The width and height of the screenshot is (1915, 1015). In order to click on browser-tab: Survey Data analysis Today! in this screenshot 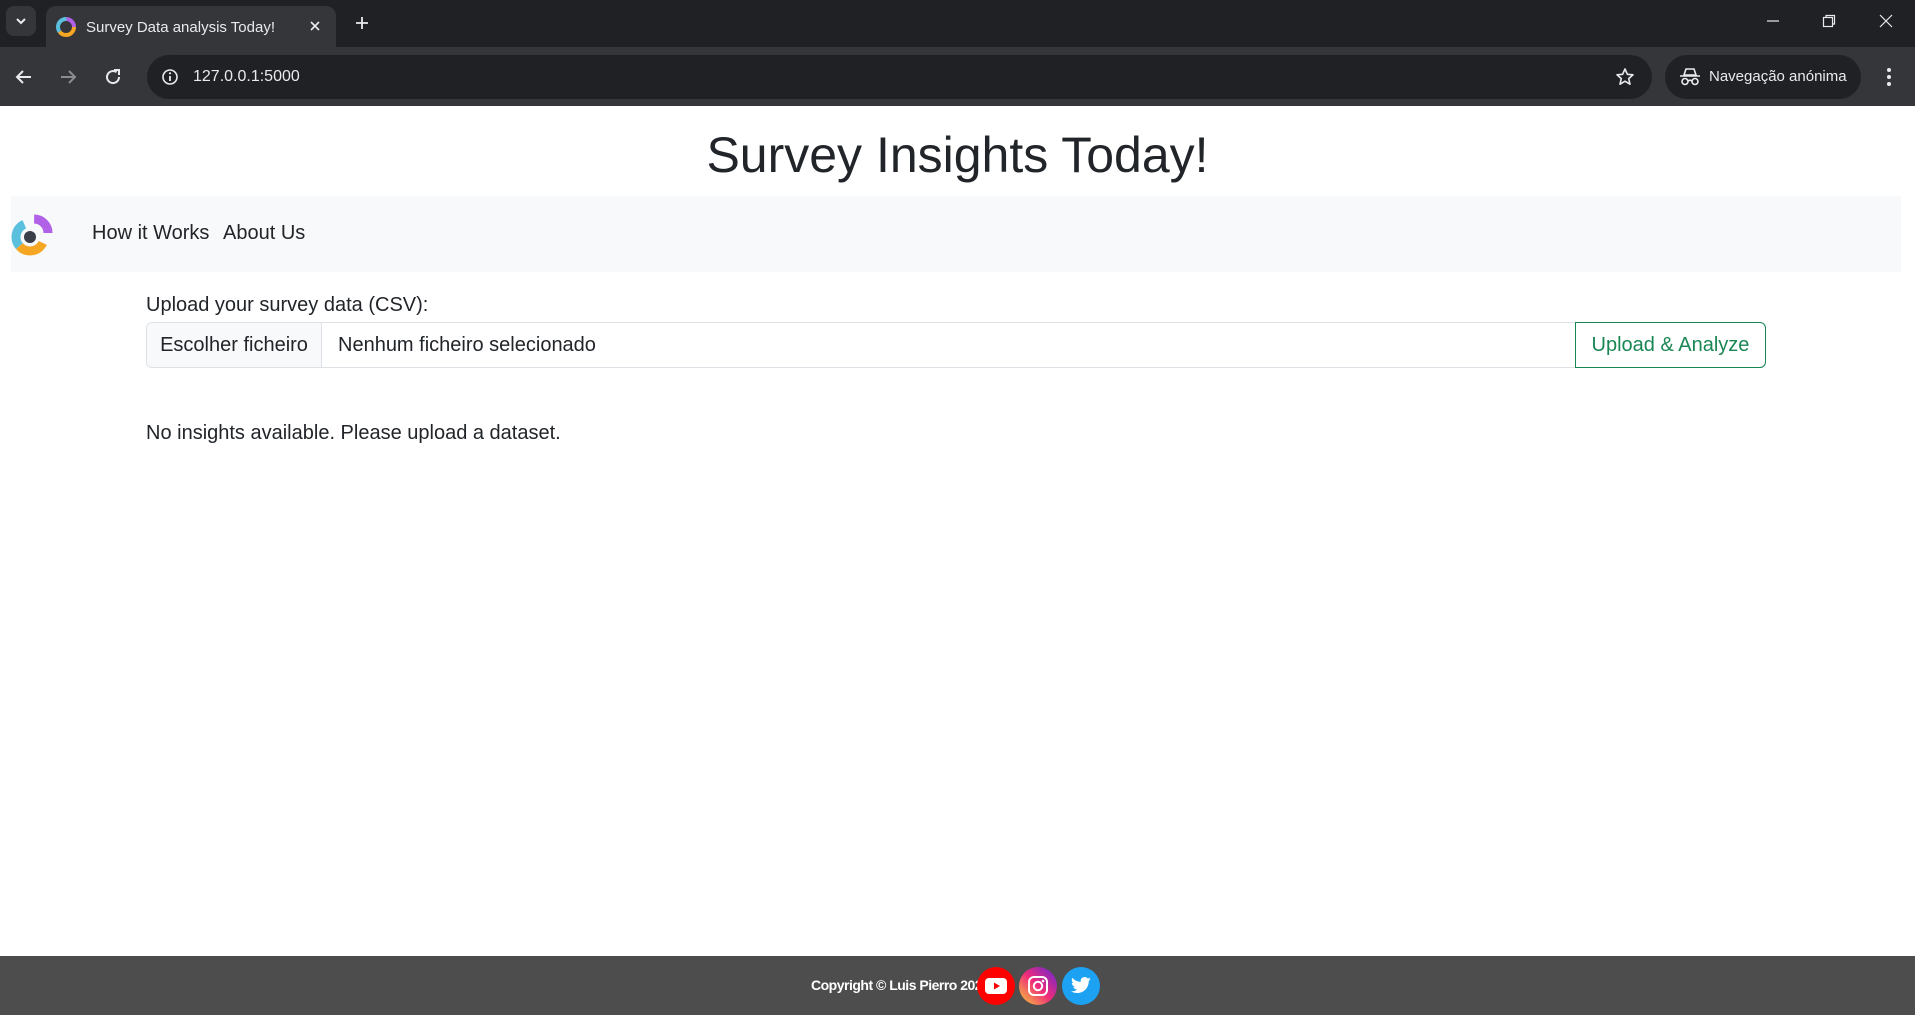, I will do `click(191, 26)`.